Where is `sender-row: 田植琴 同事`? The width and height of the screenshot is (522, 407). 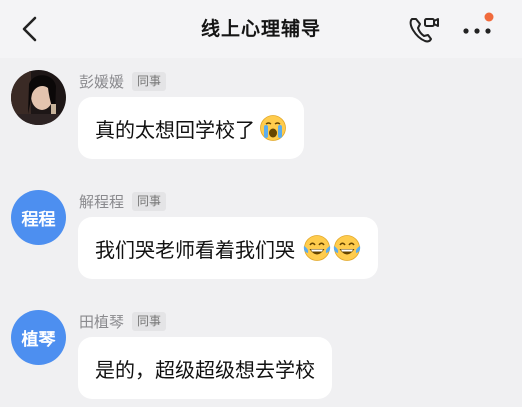
sender-row: 田植琴 同事 is located at coordinates (123, 321).